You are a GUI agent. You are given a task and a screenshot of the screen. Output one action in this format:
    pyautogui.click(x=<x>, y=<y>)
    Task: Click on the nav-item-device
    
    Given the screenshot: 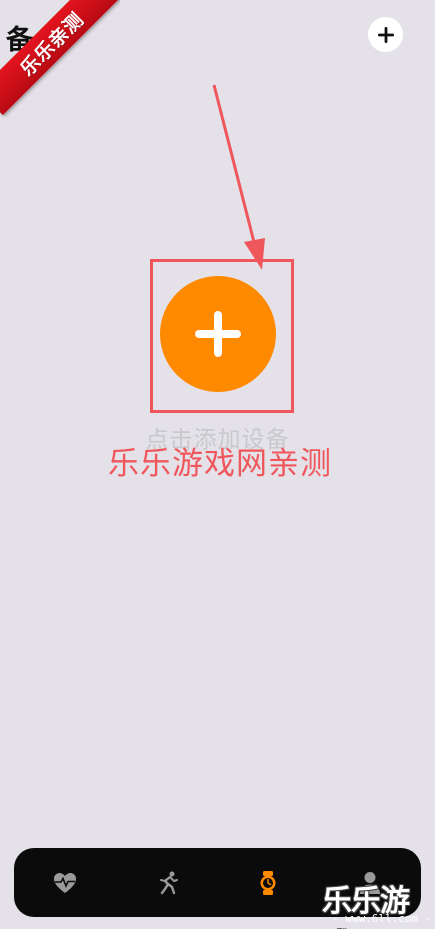 What is the action you would take?
    pyautogui.click(x=268, y=883)
    